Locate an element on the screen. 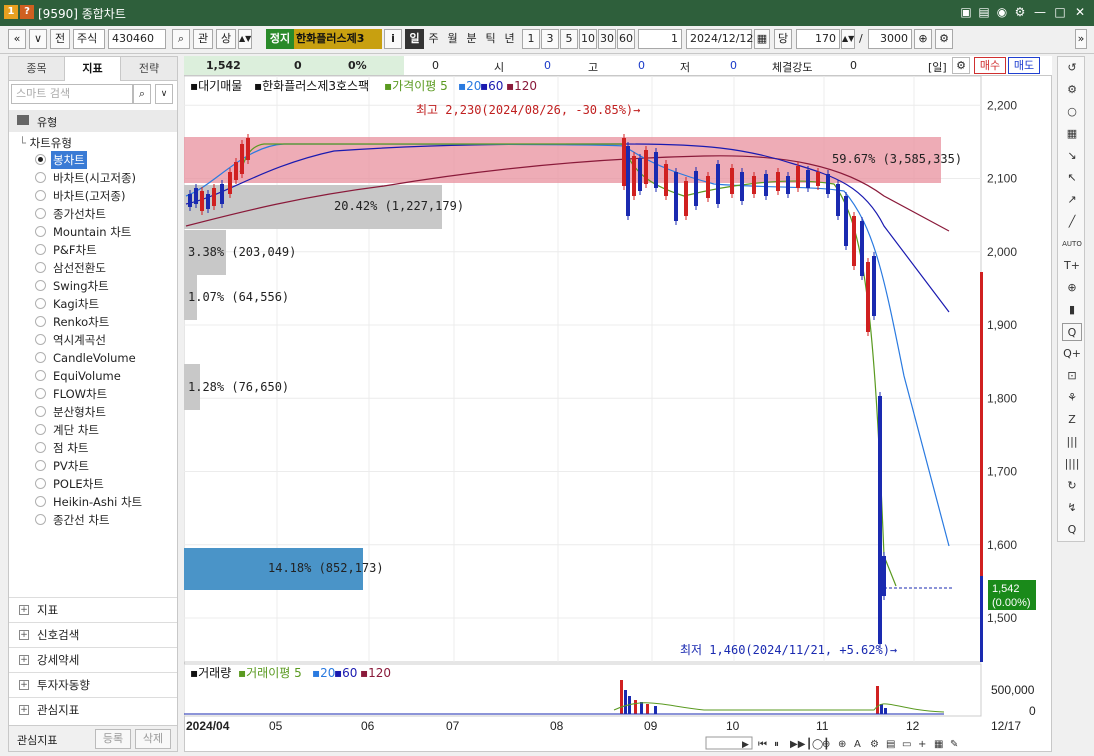  chart-settings-icon: ⚙ is located at coordinates (944, 39).